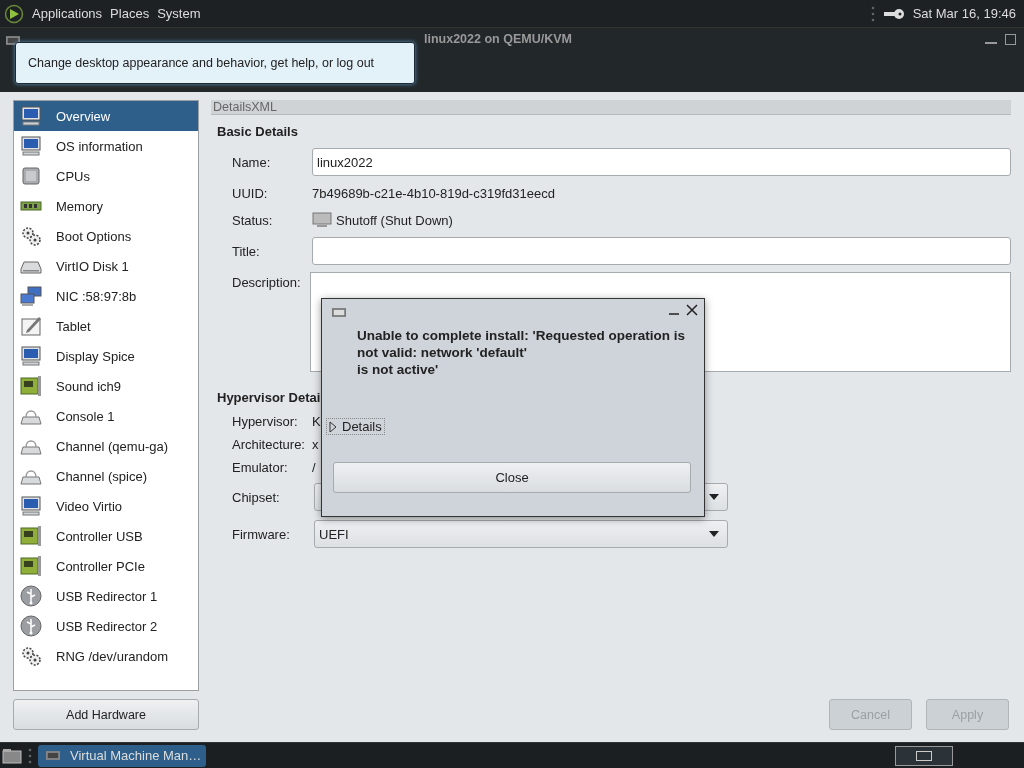  What do you see at coordinates (269, 444) in the screenshot?
I see `field-label: Architecture:` at bounding box center [269, 444].